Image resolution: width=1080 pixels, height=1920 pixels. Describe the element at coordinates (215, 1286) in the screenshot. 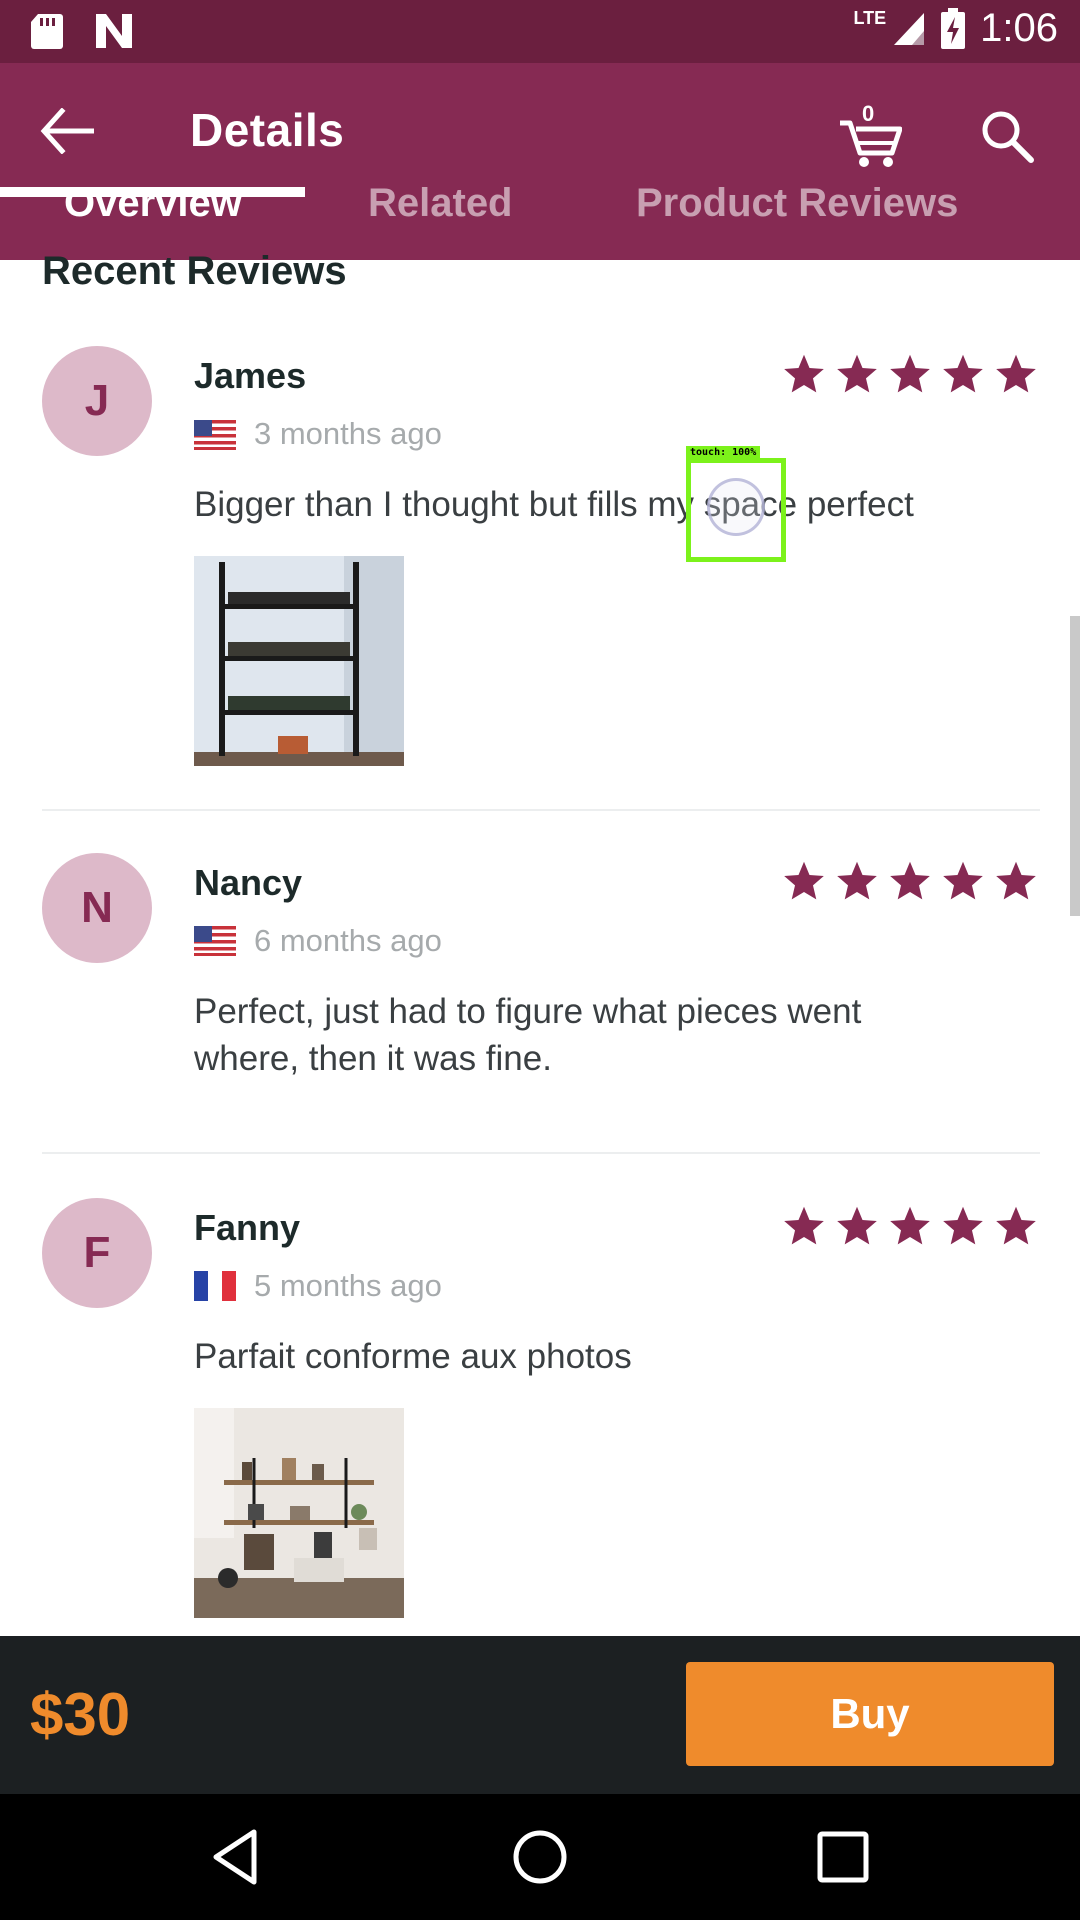

I see `fr-flag-icon` at that location.